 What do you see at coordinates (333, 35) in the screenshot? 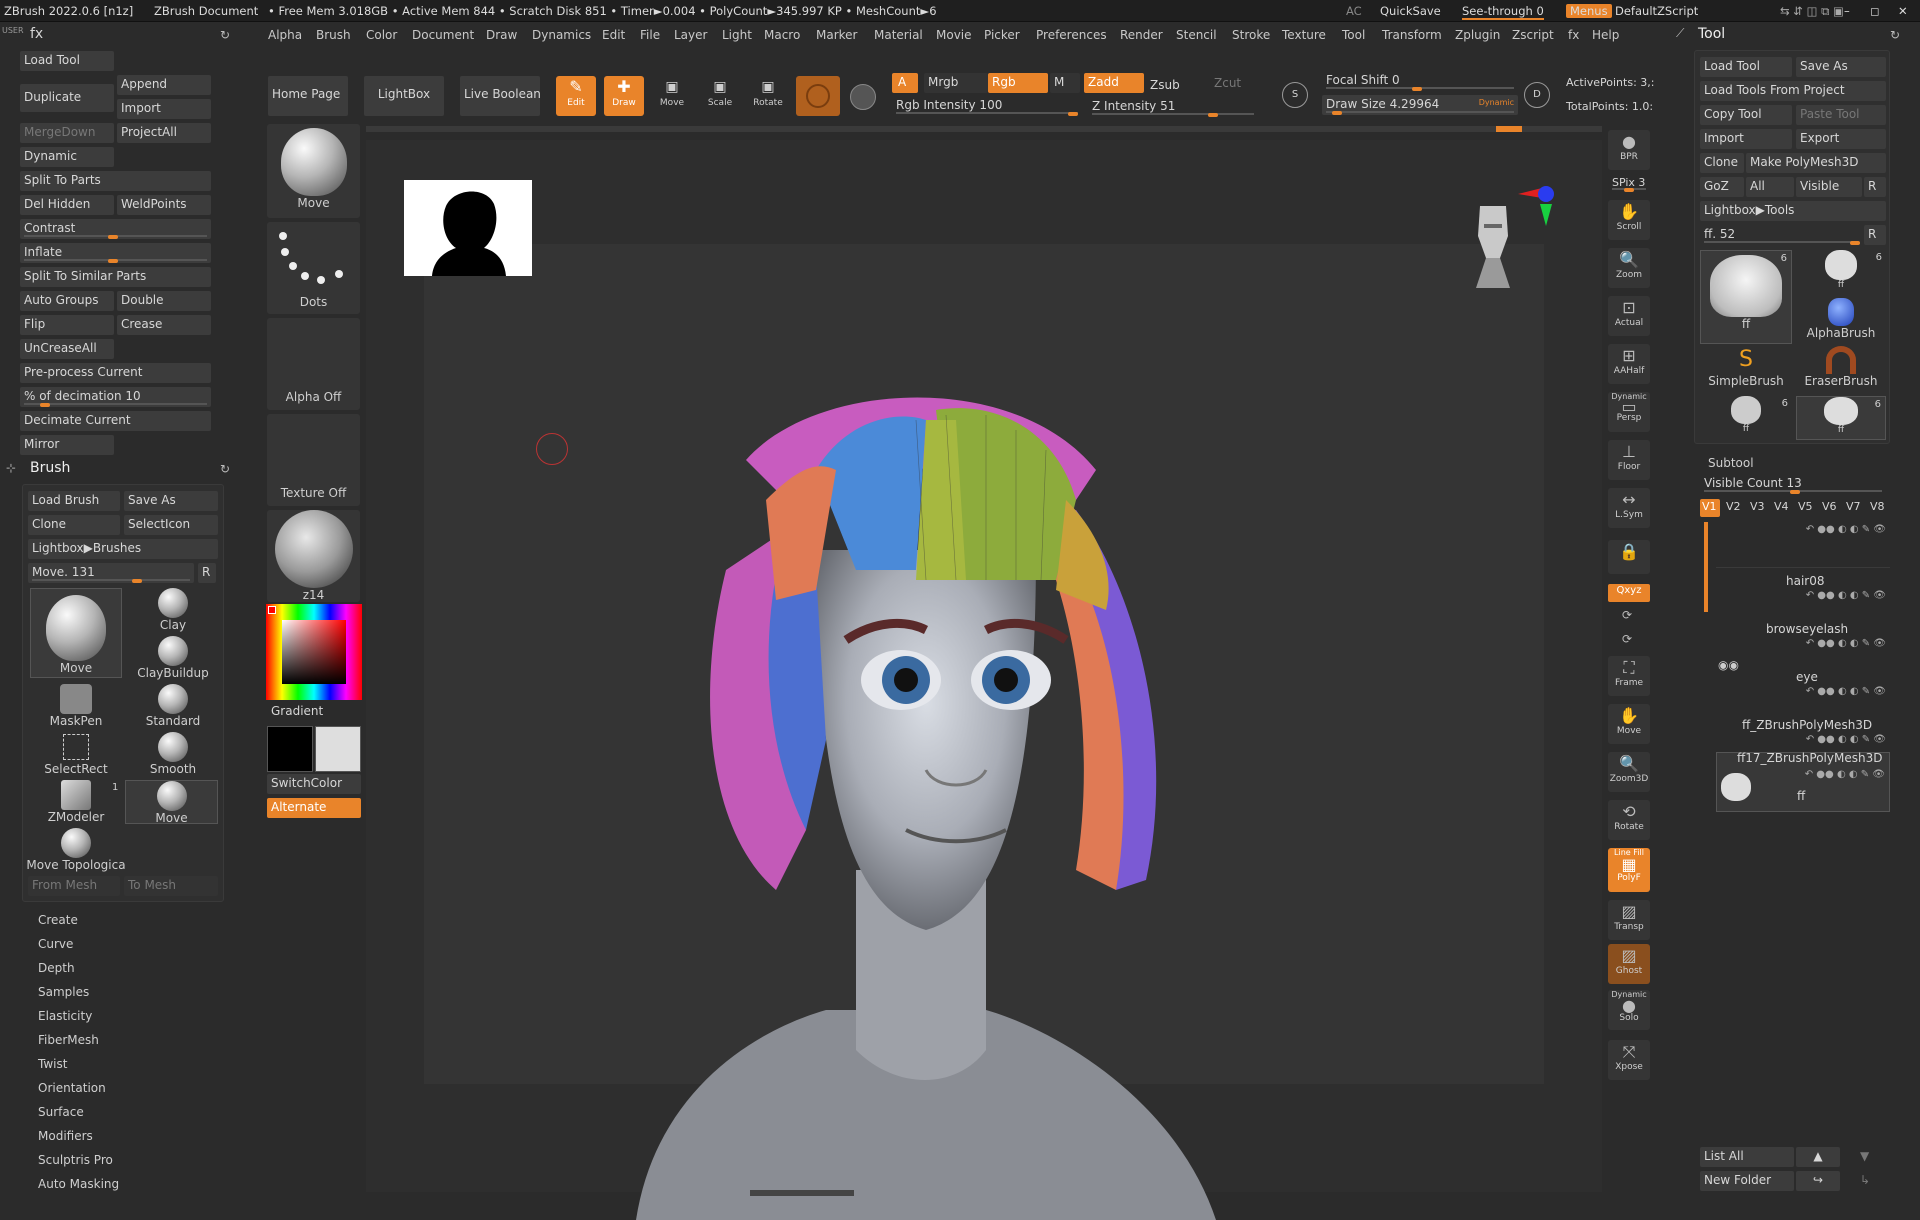
I see `menu-brush: Brush` at bounding box center [333, 35].